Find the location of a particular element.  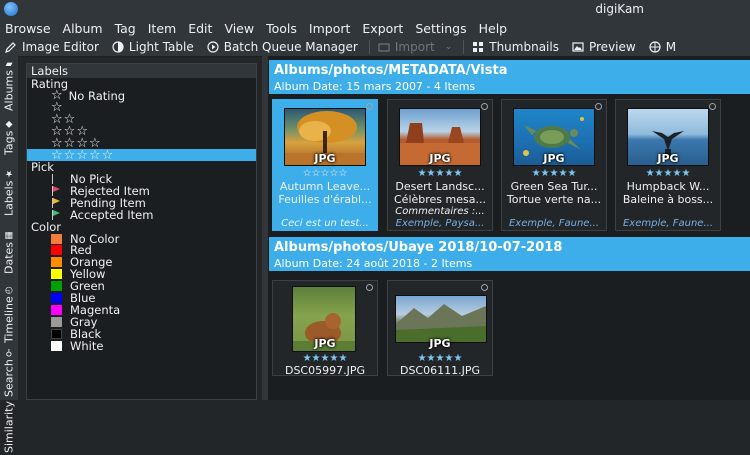

thumbnails-grid-icon is located at coordinates (478, 46).